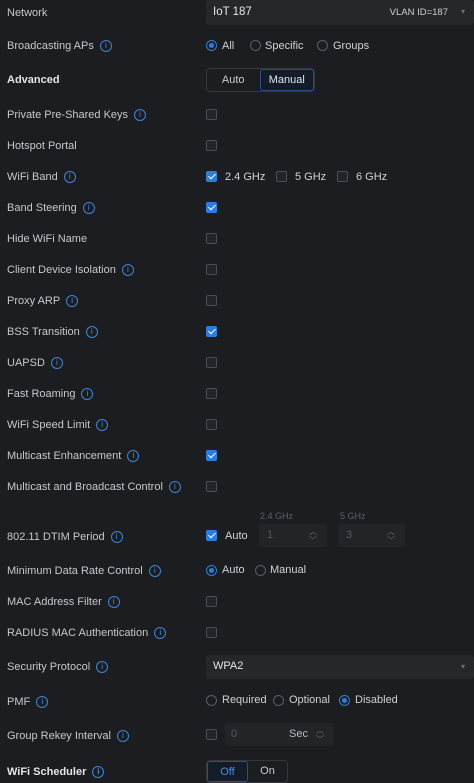  I want to click on broadcasting-label: Broadcasting APs i, so click(59, 46).